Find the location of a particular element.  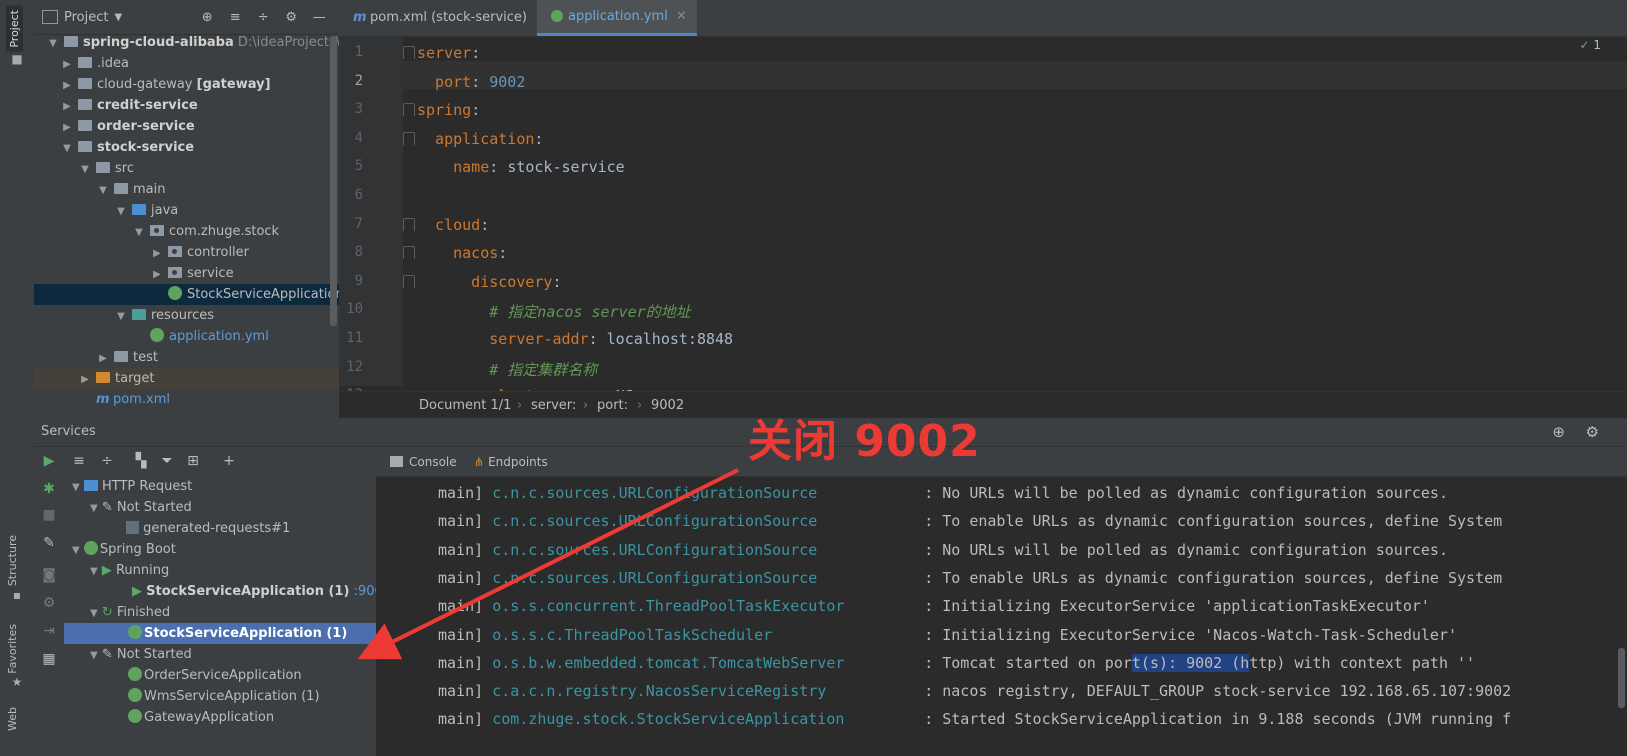

favorites-tool-tab: Favorites is located at coordinates (12, 649).